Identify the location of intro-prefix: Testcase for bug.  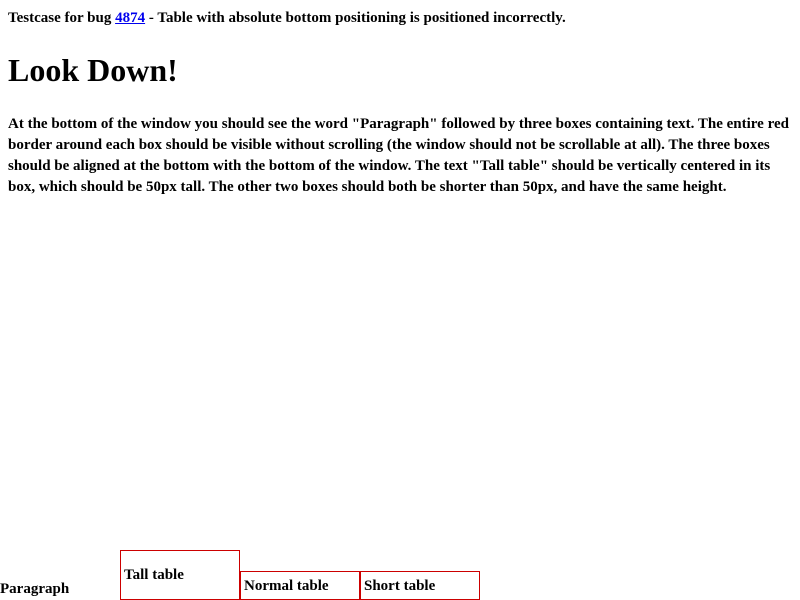
(62, 18).